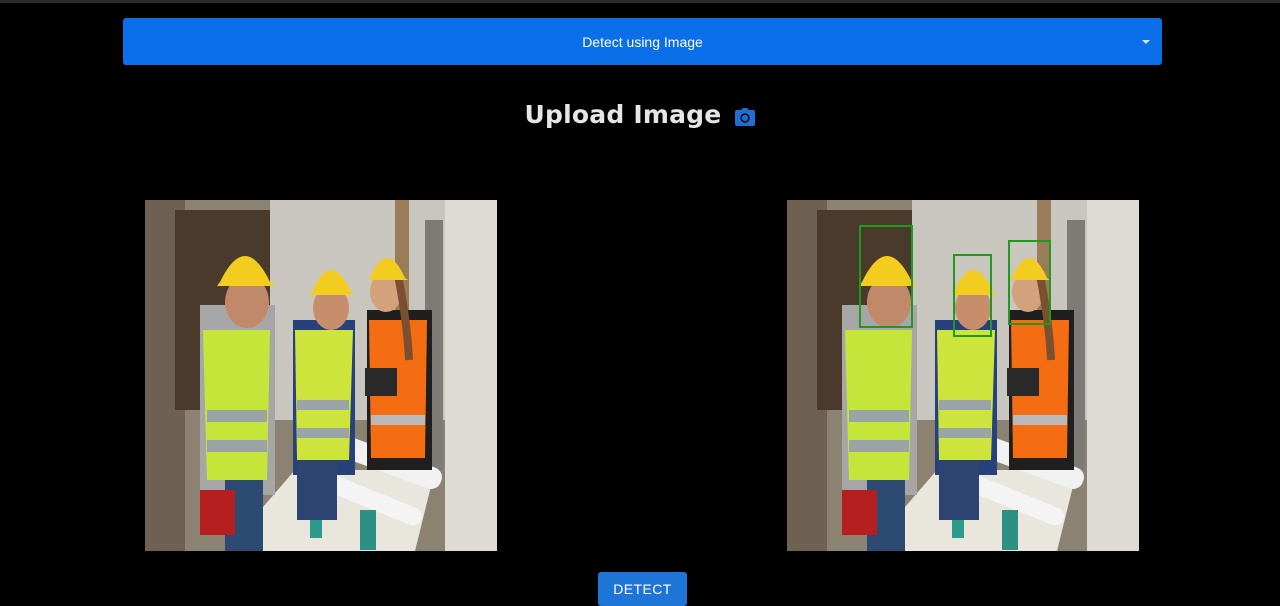 This screenshot has width=1280, height=606. I want to click on page-title: Upload Image, so click(623, 114).